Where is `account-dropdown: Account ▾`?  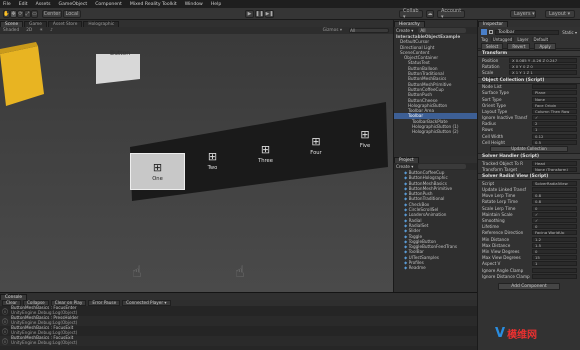
account-dropdown: Account ▾ is located at coordinates (451, 14).